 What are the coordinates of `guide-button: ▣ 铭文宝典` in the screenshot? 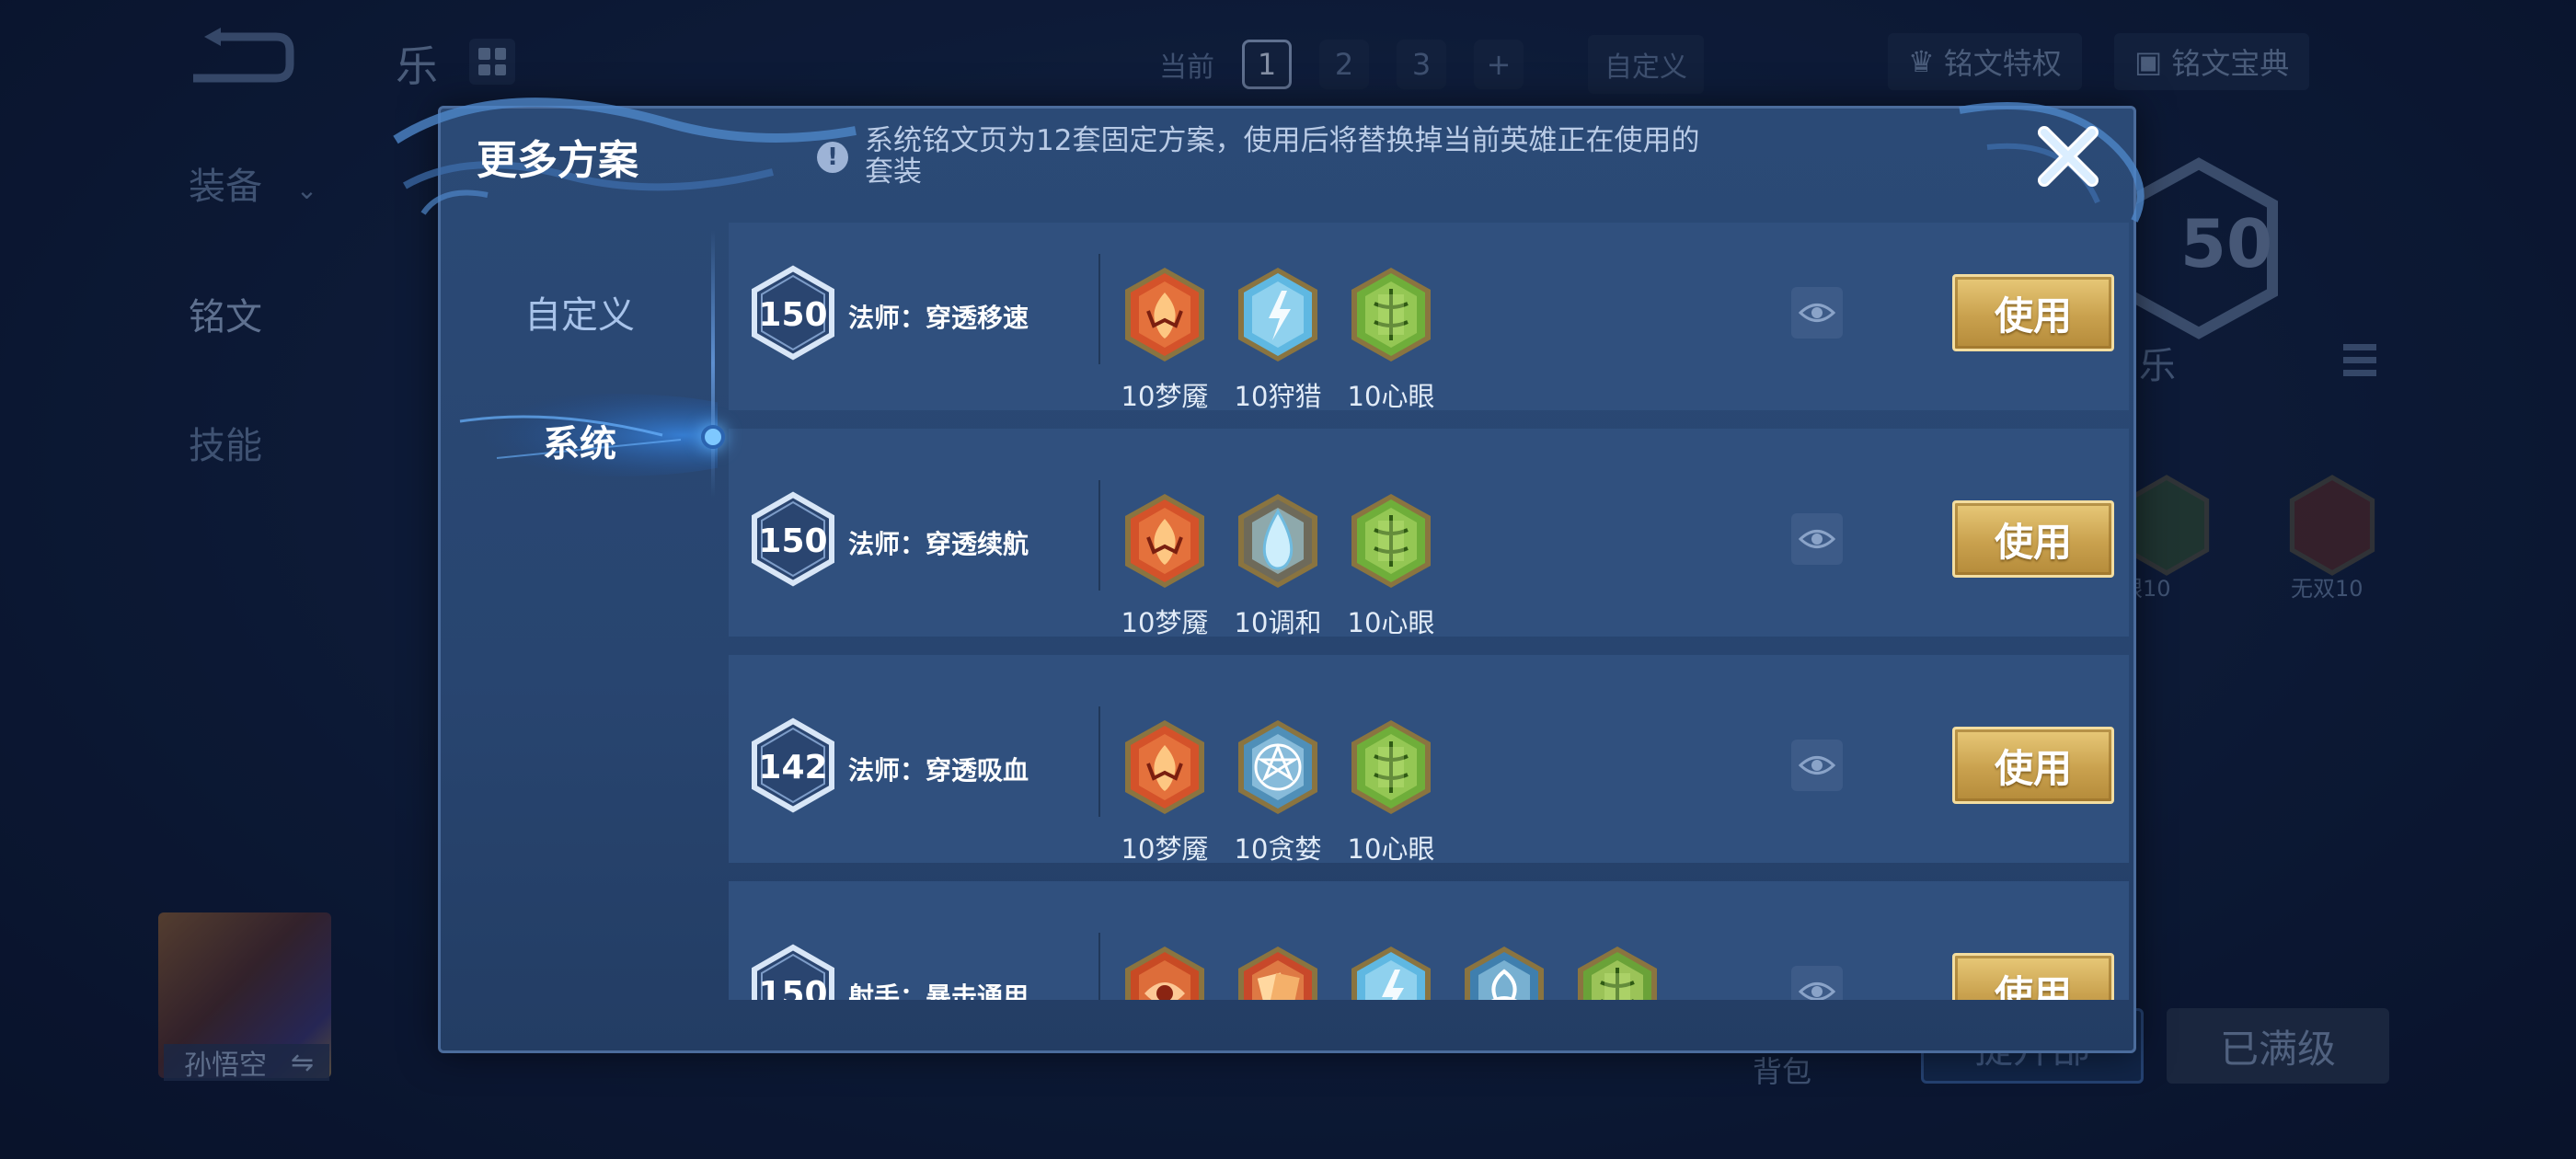 It's located at (2212, 61).